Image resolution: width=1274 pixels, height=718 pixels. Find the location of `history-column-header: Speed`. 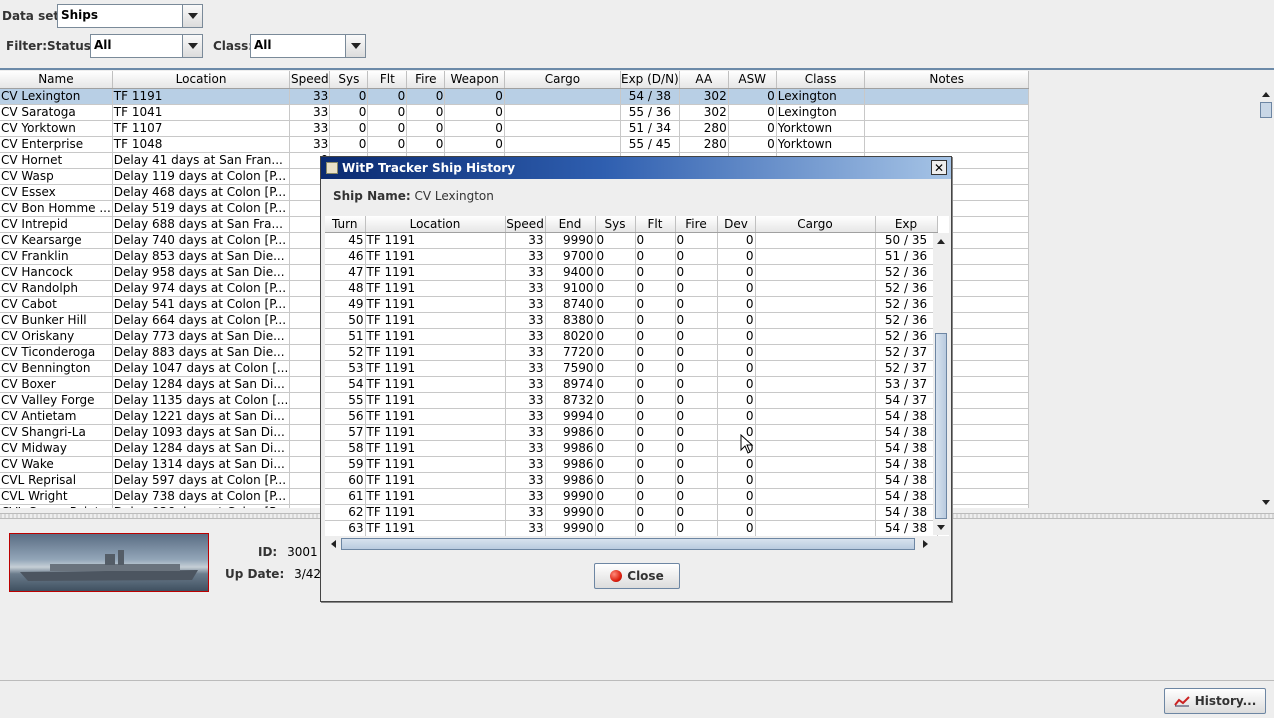

history-column-header: Speed is located at coordinates (525, 224).